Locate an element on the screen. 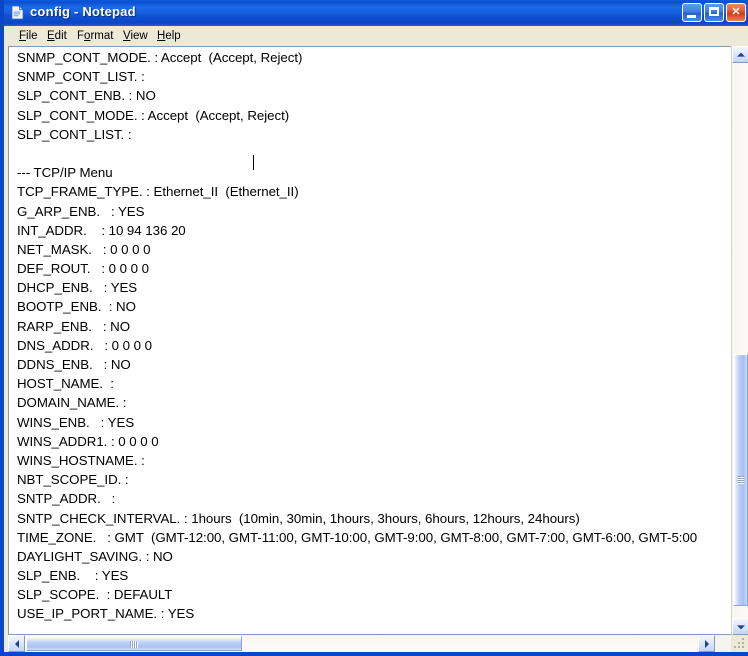 The image size is (748, 656). text-line: SNMP_CONT_LIST. : is located at coordinates (81, 77).